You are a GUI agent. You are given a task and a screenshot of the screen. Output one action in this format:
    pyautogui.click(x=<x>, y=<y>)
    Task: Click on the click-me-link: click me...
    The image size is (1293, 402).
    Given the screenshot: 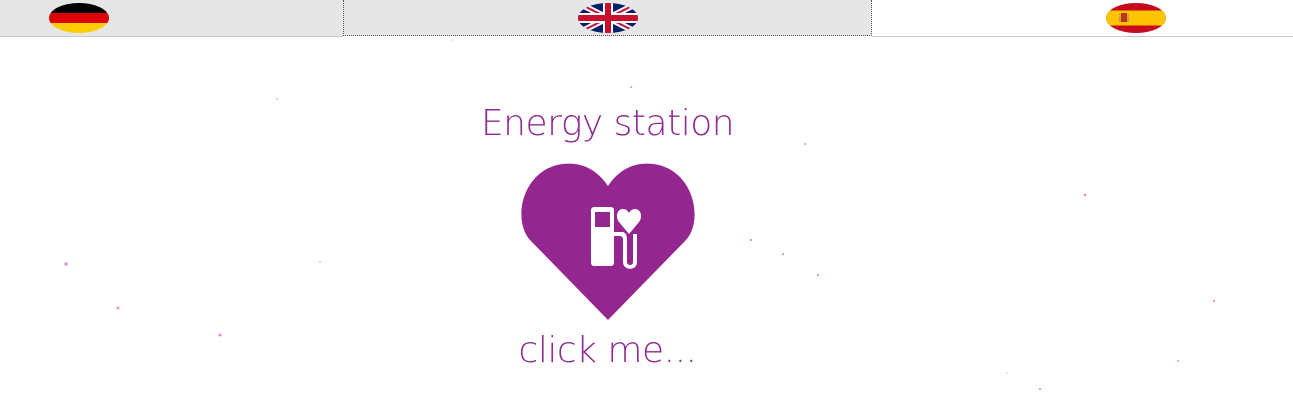 What is the action you would take?
    pyautogui.click(x=607, y=350)
    